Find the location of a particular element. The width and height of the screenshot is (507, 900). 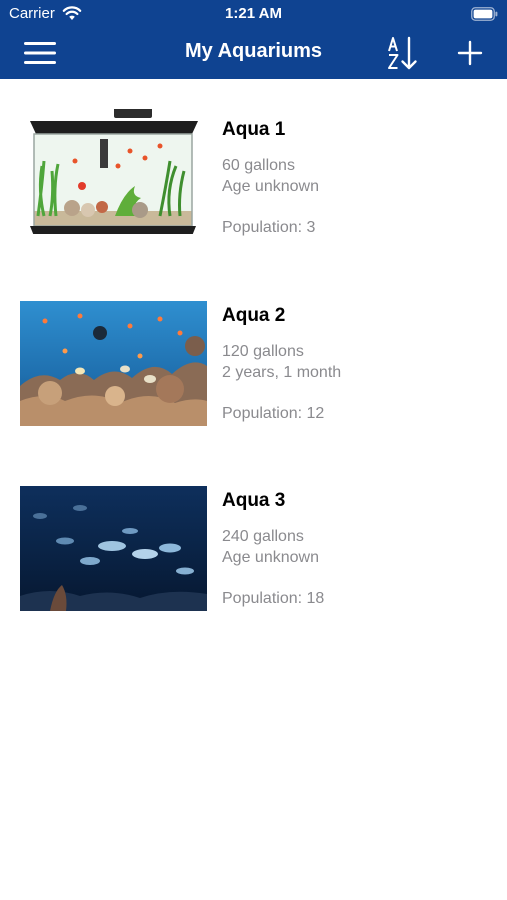

page-title: My Aquariums is located at coordinates (253, 51).